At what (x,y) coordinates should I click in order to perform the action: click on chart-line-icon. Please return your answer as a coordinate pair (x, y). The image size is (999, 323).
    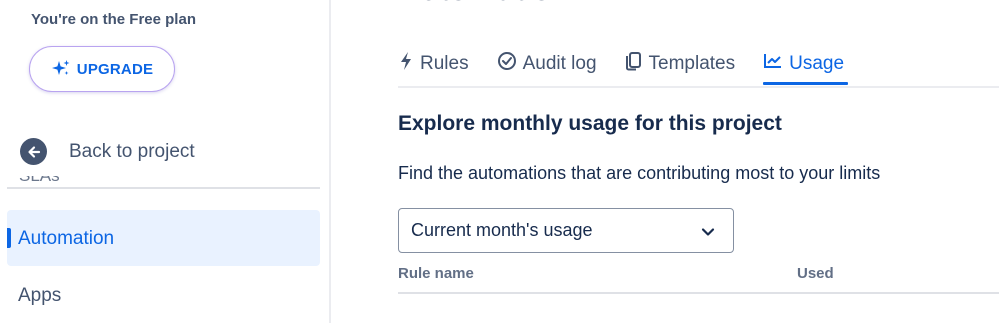
    Looking at the image, I should click on (773, 64).